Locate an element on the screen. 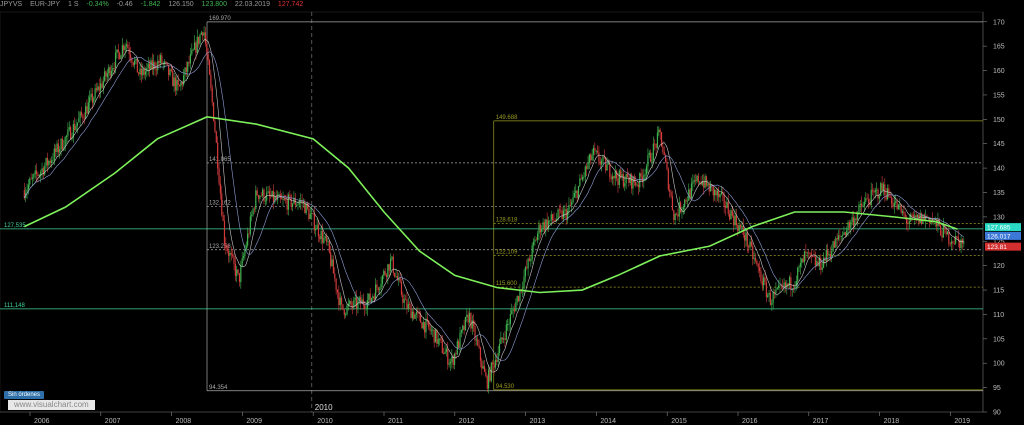 The image size is (1024, 425). orders-status-badge: Sin órdenes is located at coordinates (24, 395).